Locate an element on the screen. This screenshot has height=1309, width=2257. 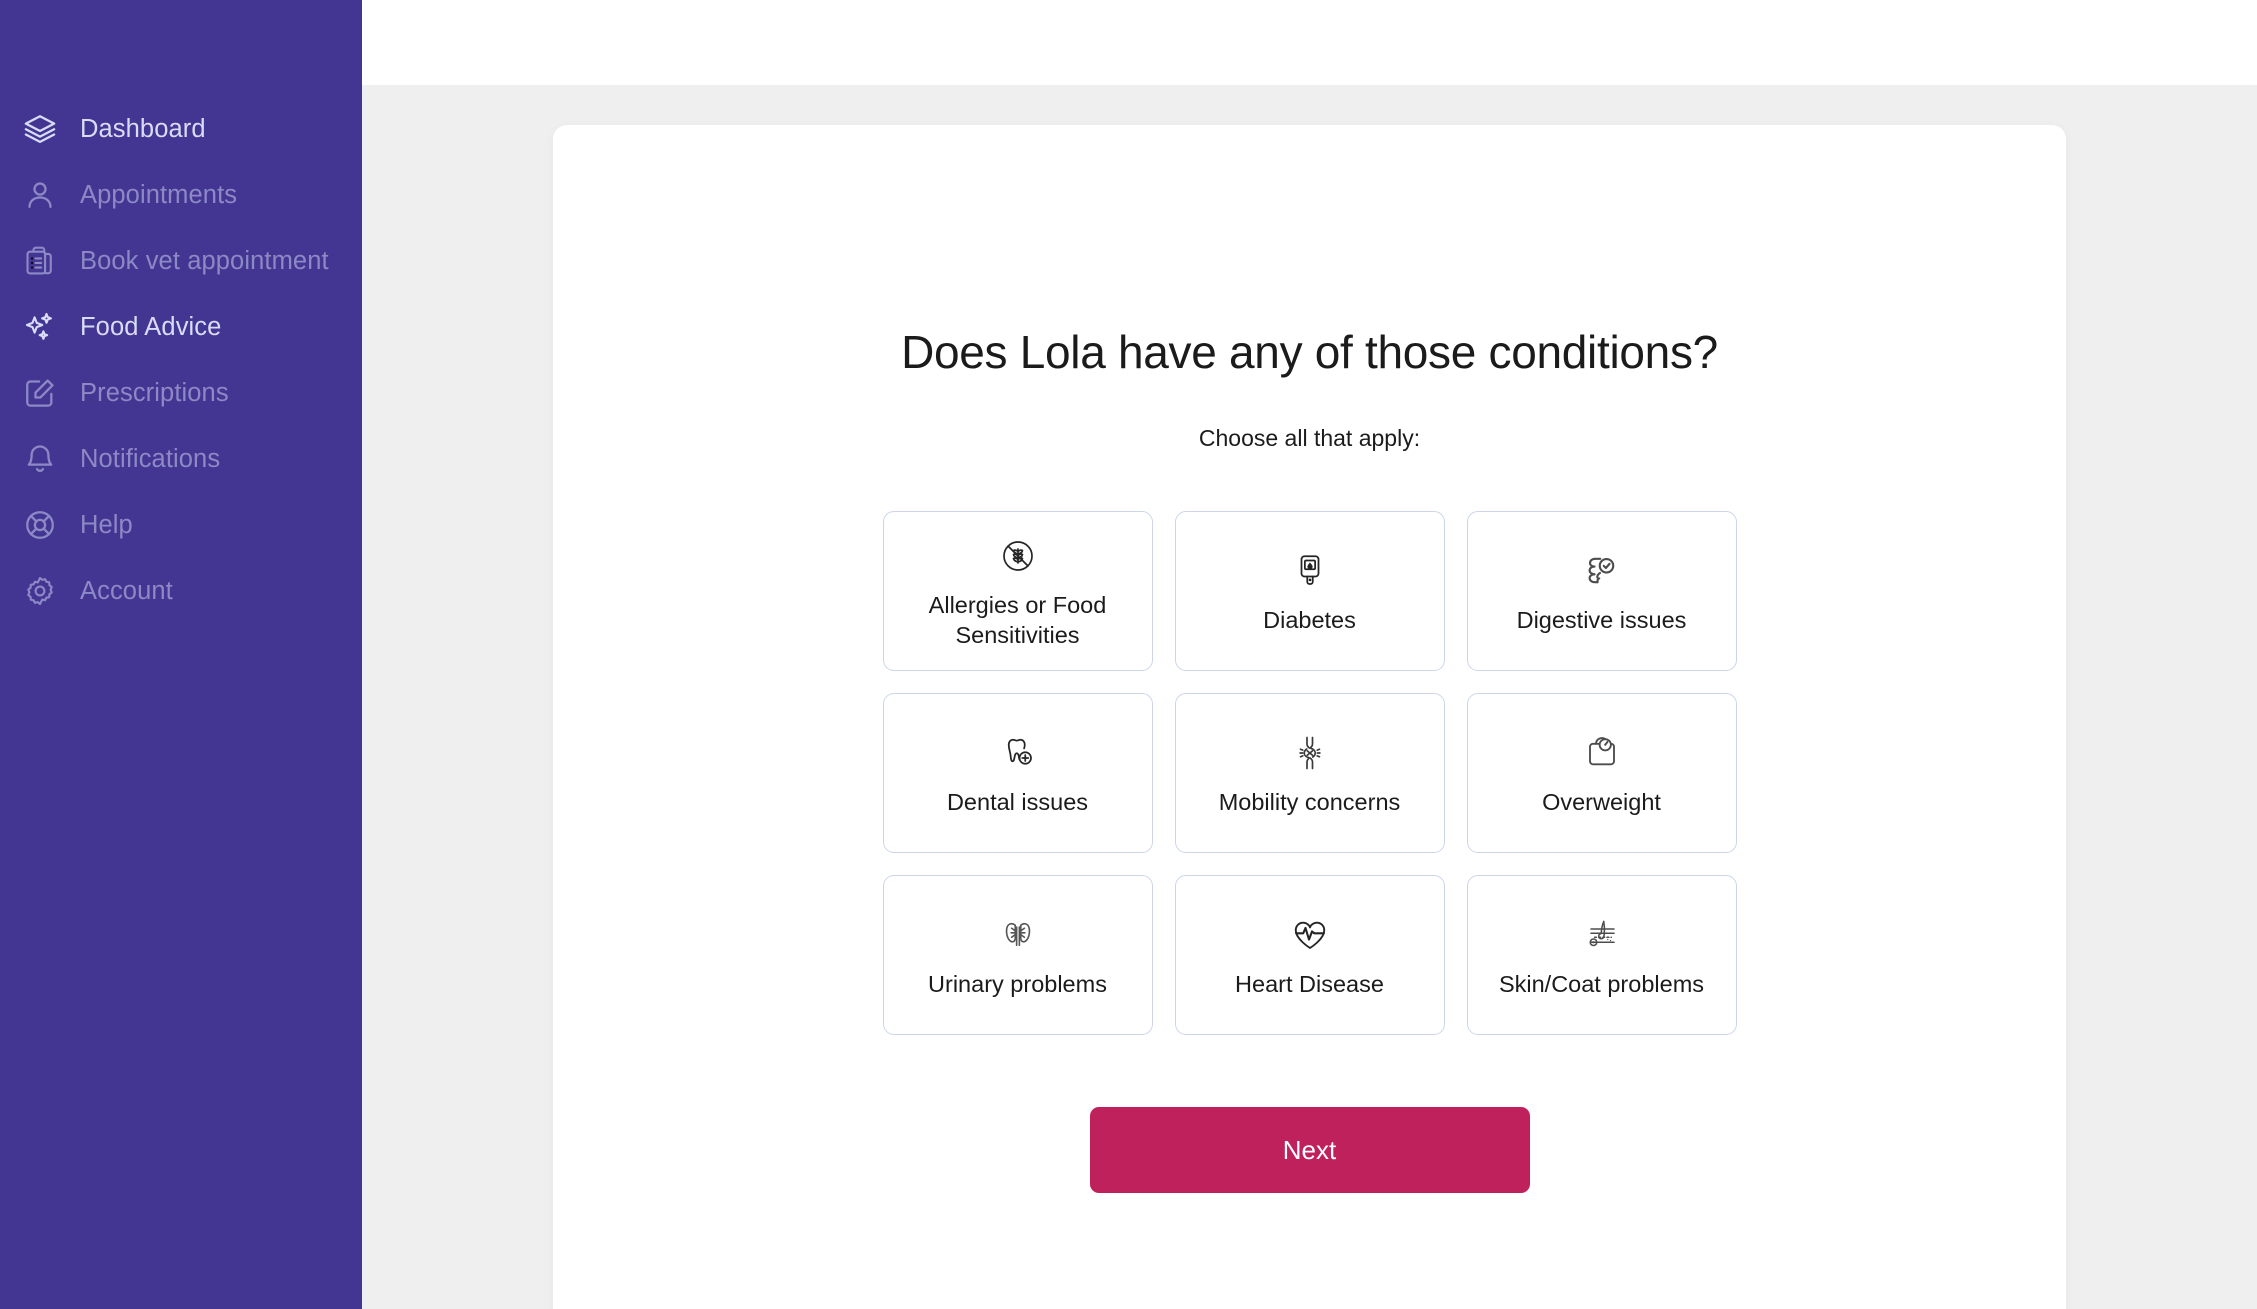
sidebar-item-notifications: Notifications is located at coordinates (181, 459).